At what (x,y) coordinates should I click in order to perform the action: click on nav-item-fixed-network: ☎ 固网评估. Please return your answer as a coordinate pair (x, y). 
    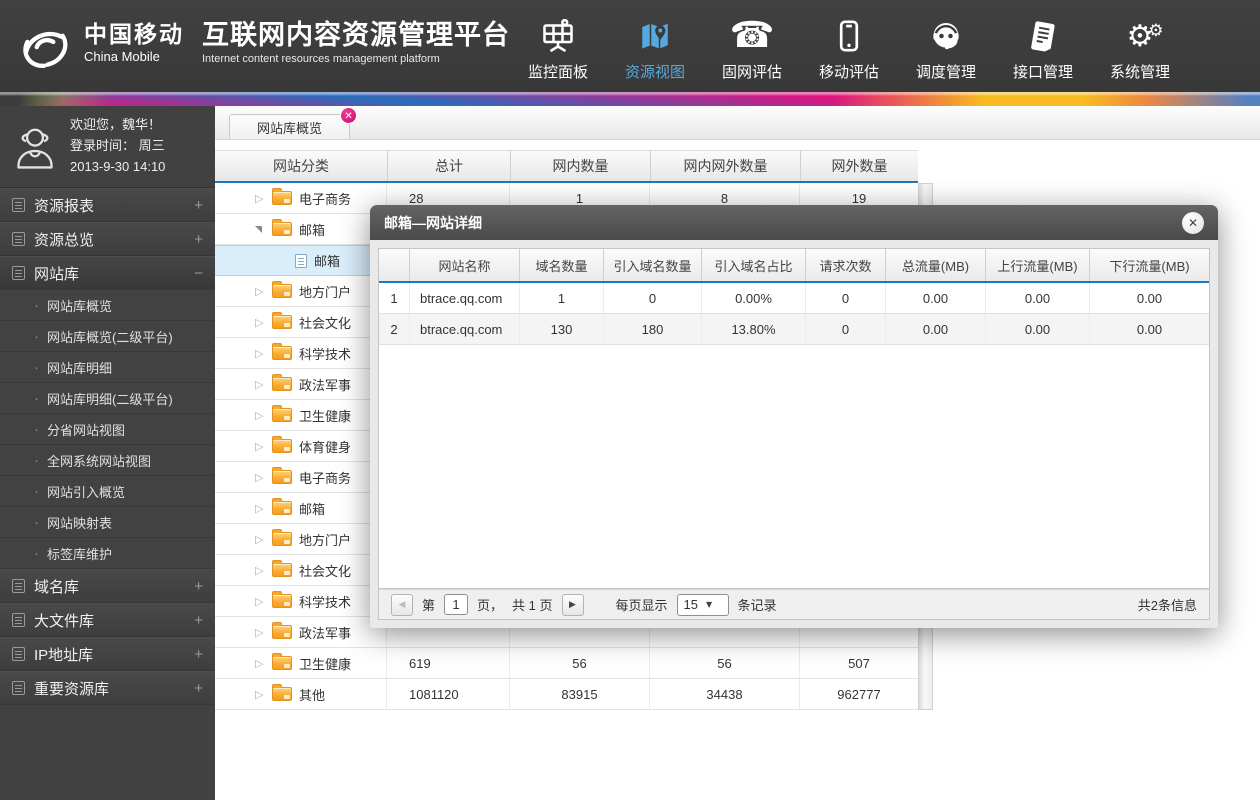
    Looking at the image, I should click on (752, 47).